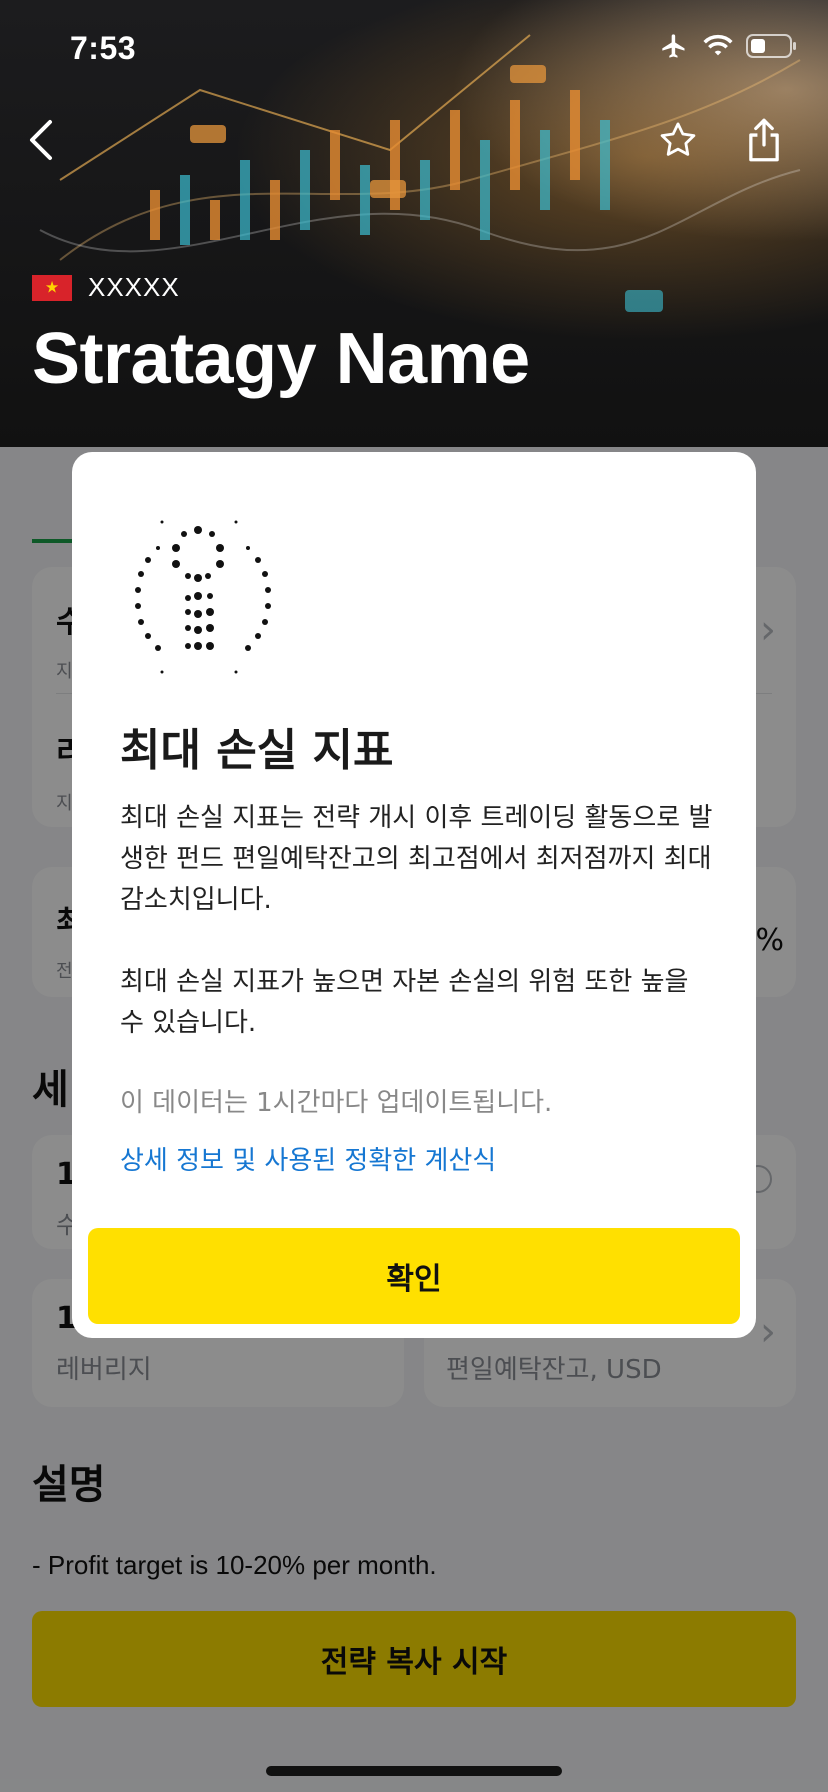  I want to click on dialog-title: 최대 손실 지표, so click(257, 750).